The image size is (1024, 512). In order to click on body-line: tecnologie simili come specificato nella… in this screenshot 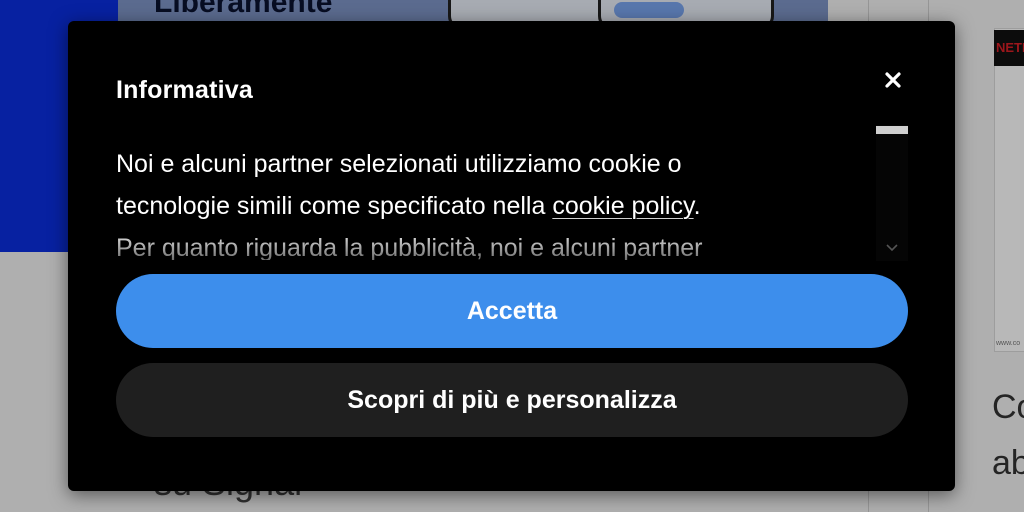, I will do `click(408, 206)`.